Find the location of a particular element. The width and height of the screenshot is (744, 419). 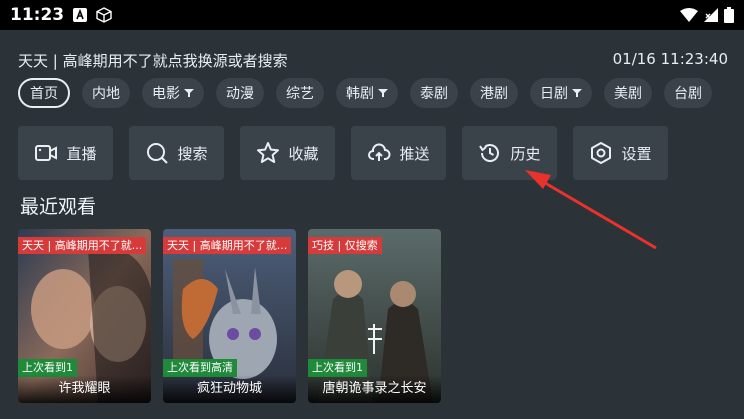

source-badge: 巧技 | 仅搜索 is located at coordinates (345, 245).